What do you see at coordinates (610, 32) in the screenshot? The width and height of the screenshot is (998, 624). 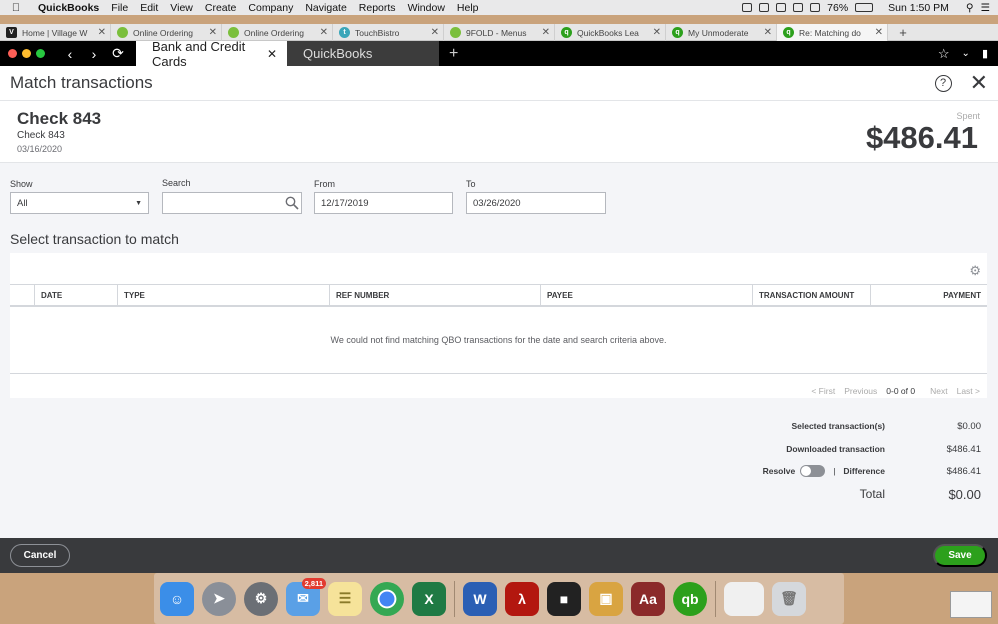 I see `browser-tab: q QuickBooks Lea ✕` at bounding box center [610, 32].